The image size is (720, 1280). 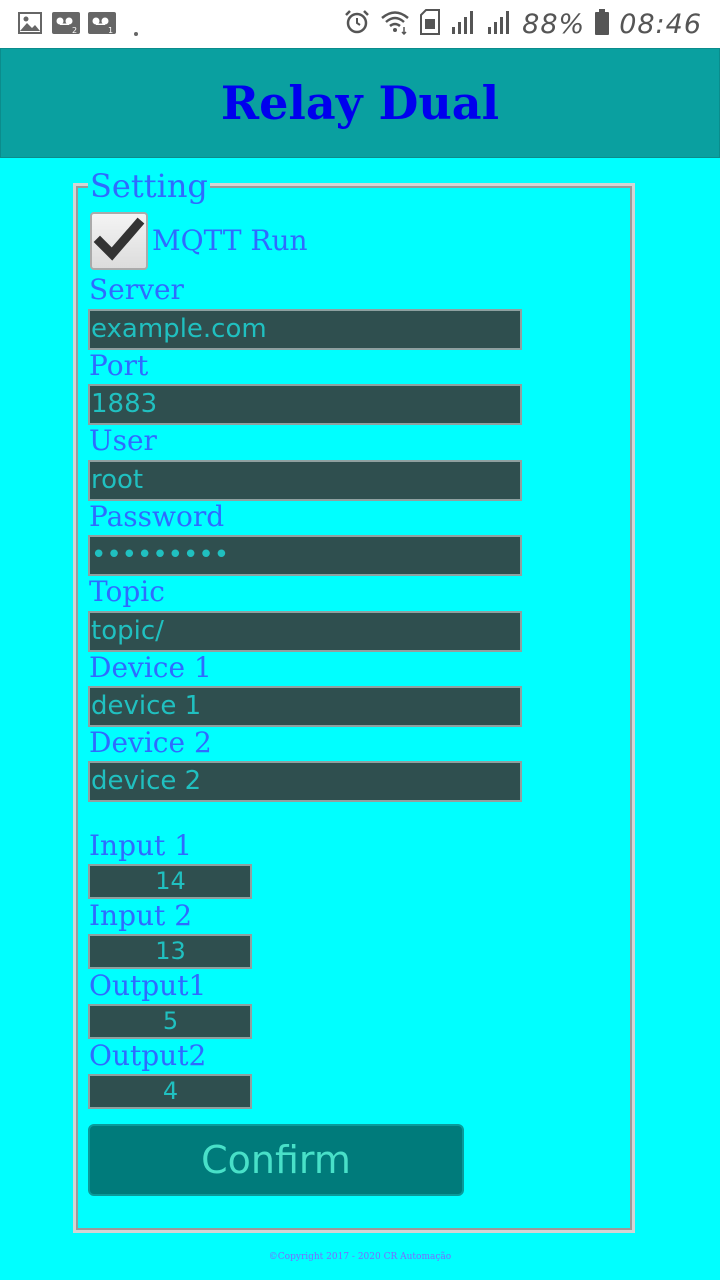 What do you see at coordinates (149, 186) in the screenshot?
I see `settings-legend: Setting` at bounding box center [149, 186].